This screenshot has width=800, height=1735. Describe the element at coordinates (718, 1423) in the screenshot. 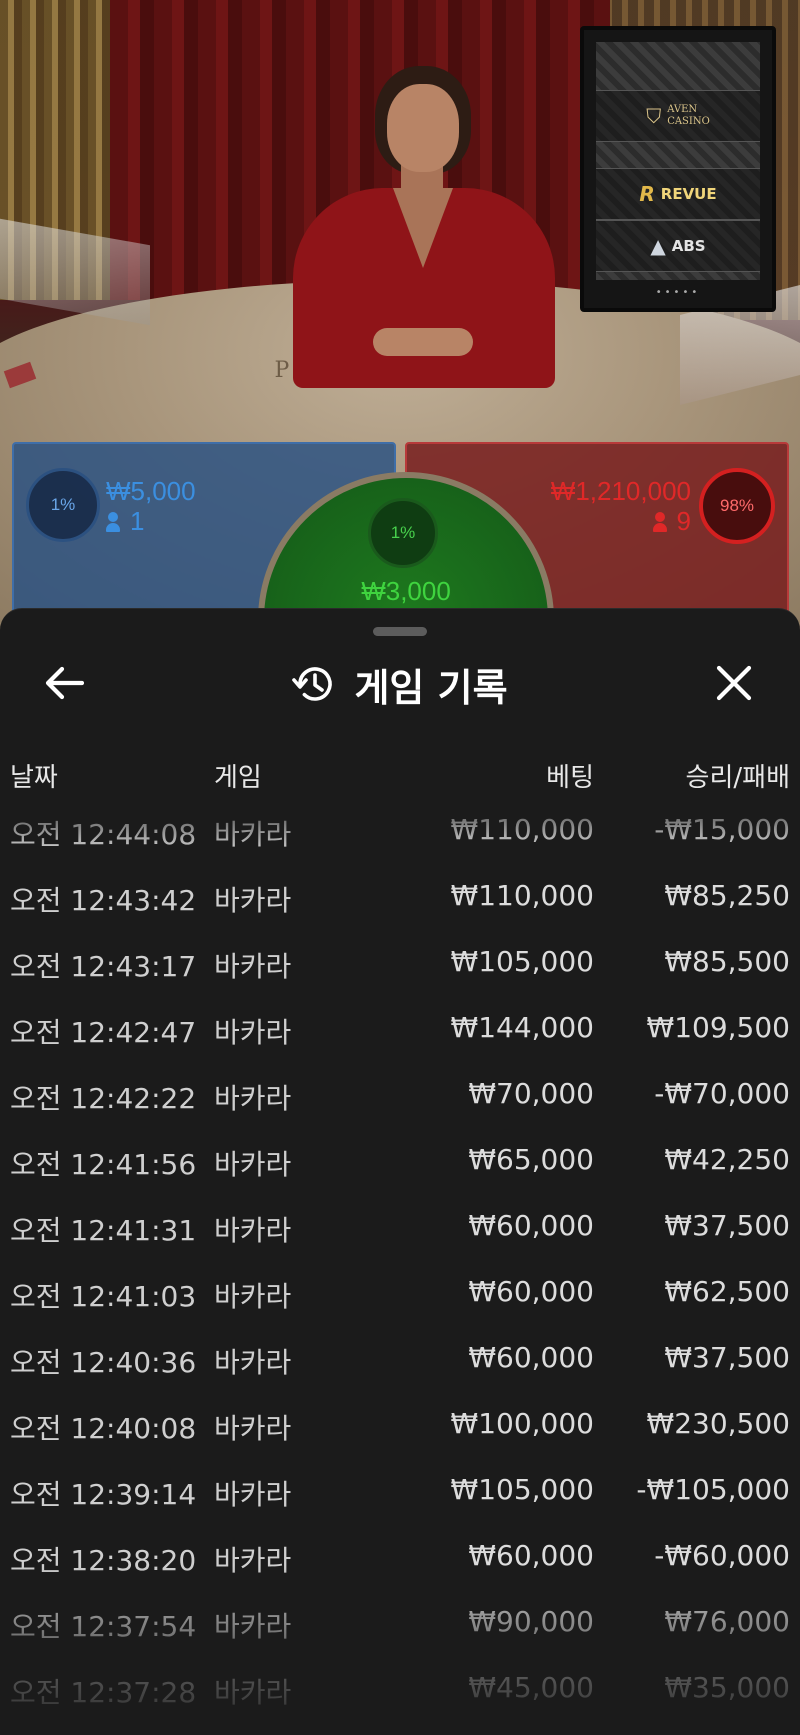

I see `row-result: ₩230,500` at that location.